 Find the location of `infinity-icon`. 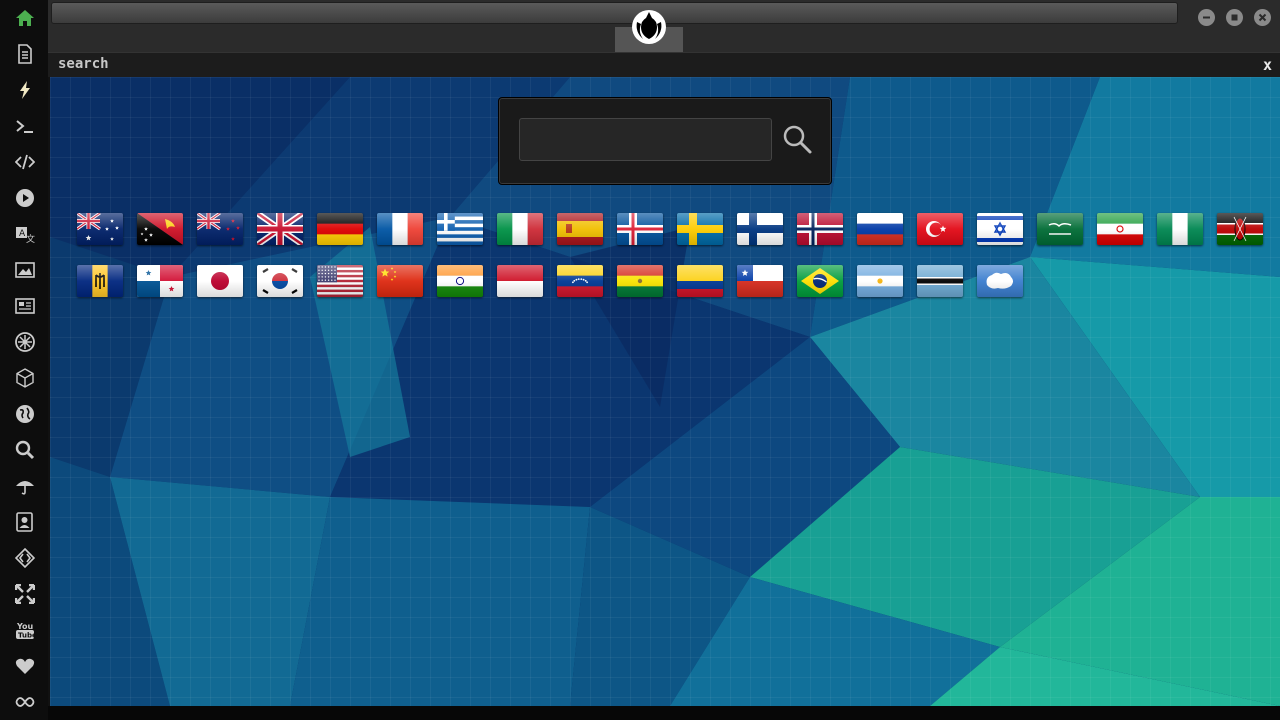

infinity-icon is located at coordinates (25, 702).